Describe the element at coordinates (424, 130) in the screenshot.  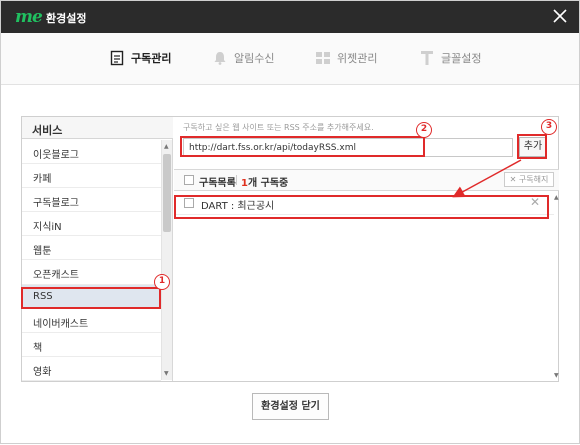
I see `step-badge-2: 2` at that location.